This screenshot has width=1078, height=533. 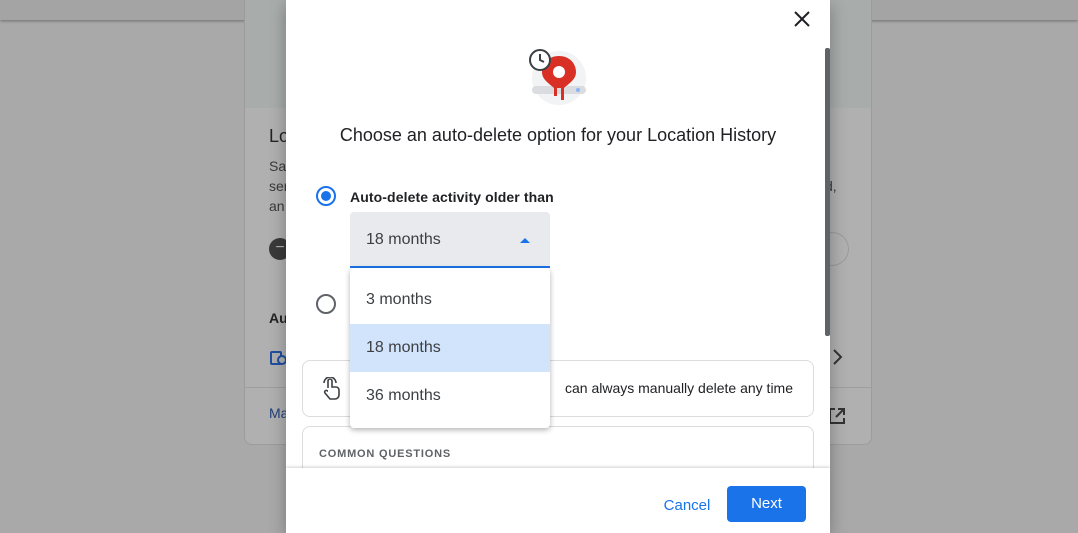 What do you see at coordinates (450, 396) in the screenshot?
I see `period-option-36-months: 36 months` at bounding box center [450, 396].